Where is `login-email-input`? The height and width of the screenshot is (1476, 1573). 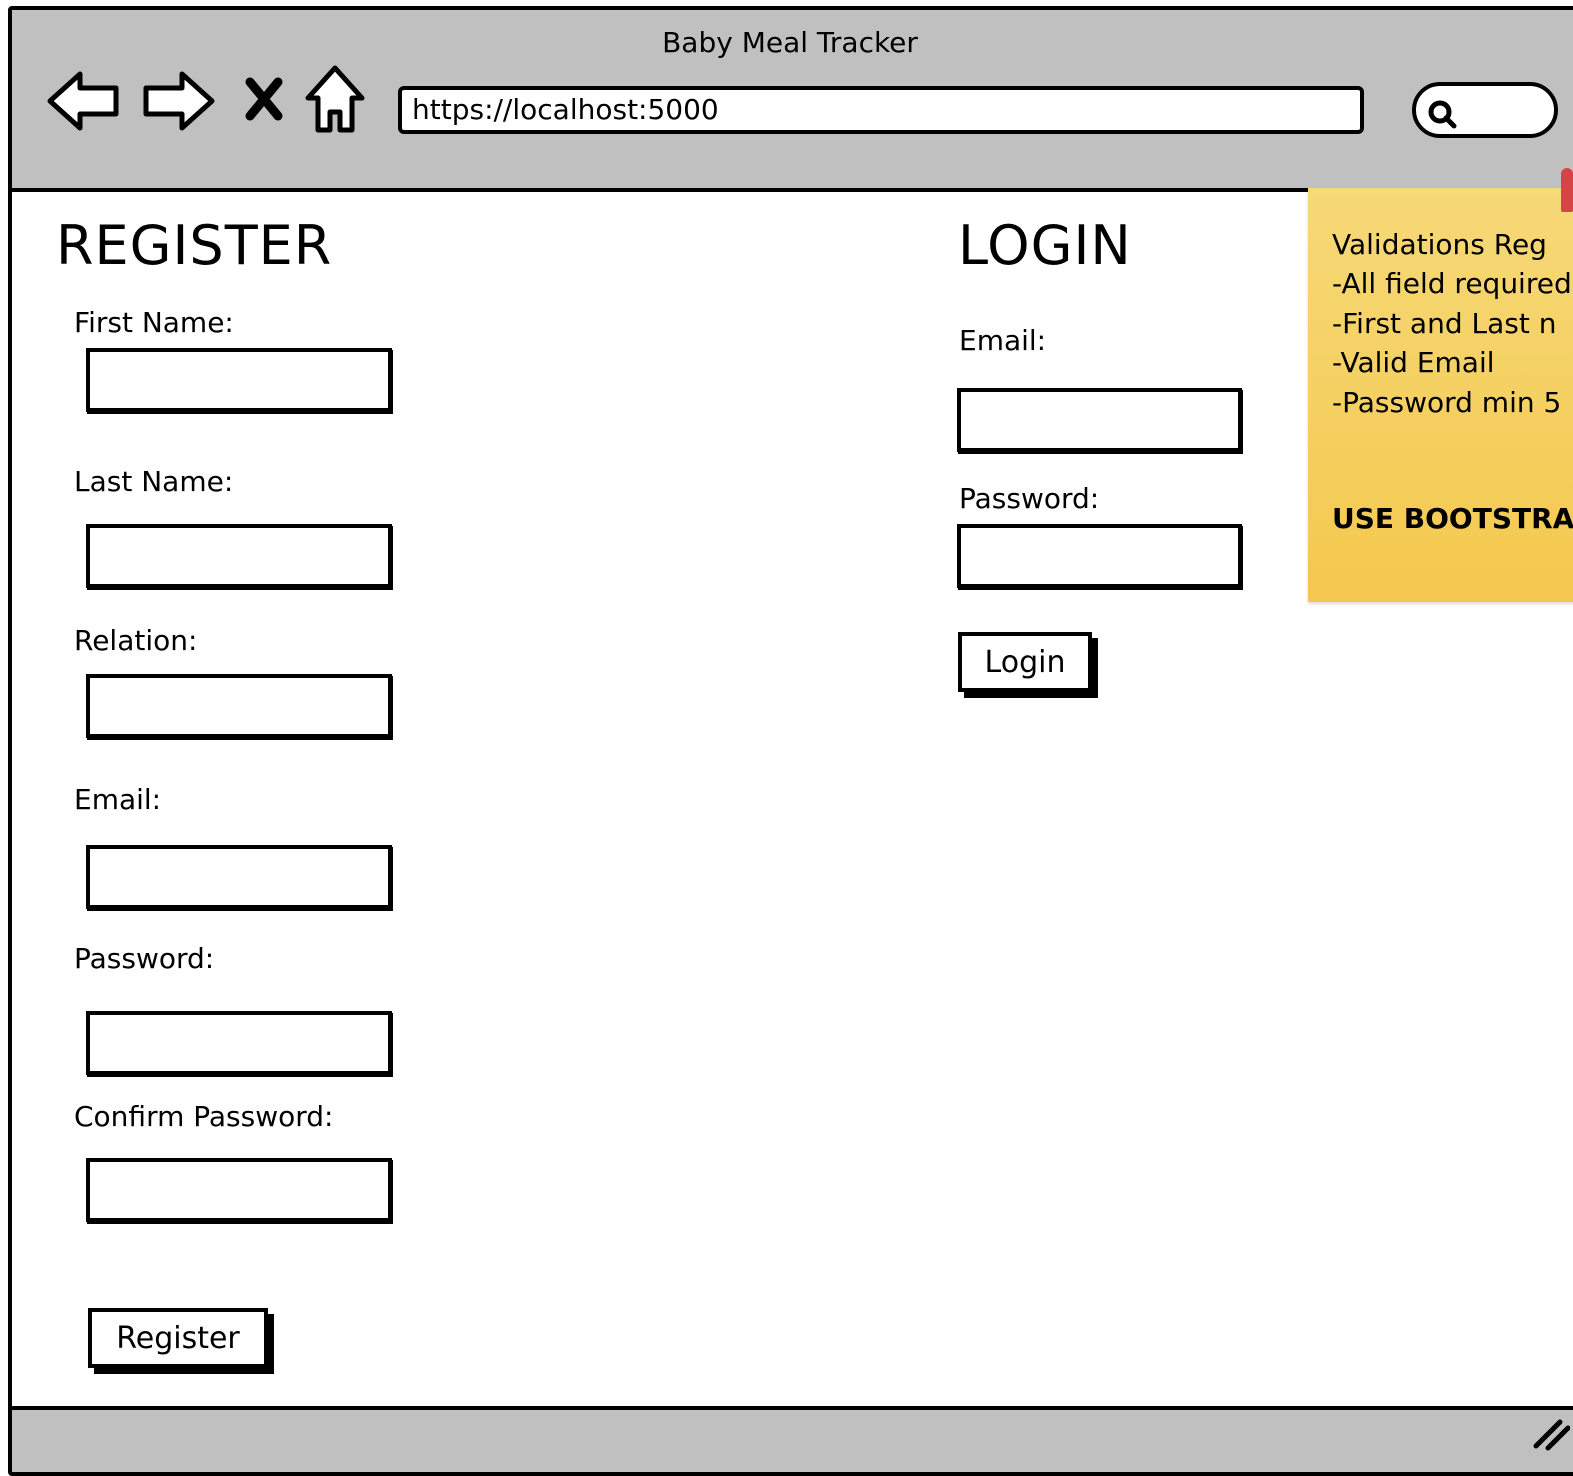
login-email-input is located at coordinates (1099, 420).